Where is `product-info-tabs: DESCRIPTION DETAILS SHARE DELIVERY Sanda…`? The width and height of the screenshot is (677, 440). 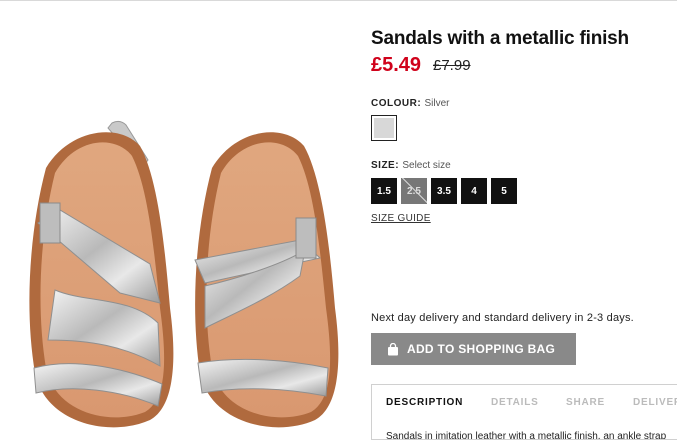 product-info-tabs: DESCRIPTION DETAILS SHARE DELIVERY Sanda… is located at coordinates (524, 412).